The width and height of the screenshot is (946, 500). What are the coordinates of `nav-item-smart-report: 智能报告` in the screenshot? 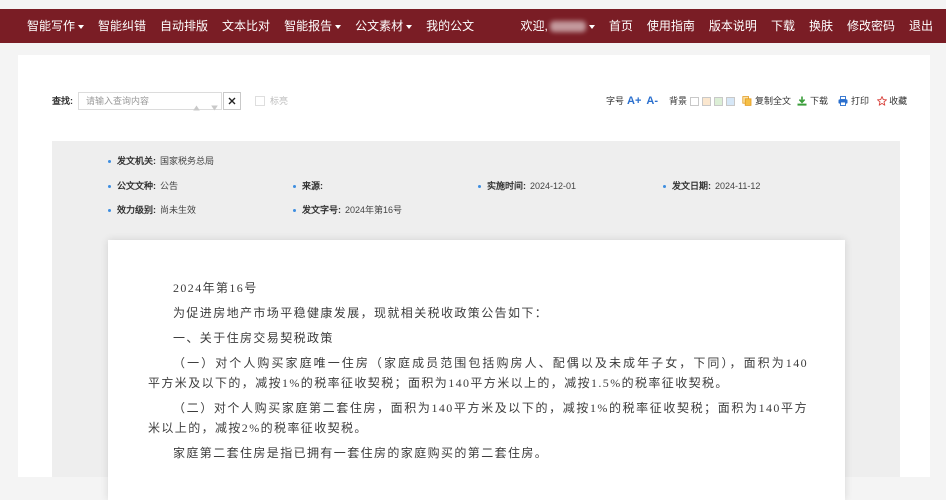 It's located at (313, 26).